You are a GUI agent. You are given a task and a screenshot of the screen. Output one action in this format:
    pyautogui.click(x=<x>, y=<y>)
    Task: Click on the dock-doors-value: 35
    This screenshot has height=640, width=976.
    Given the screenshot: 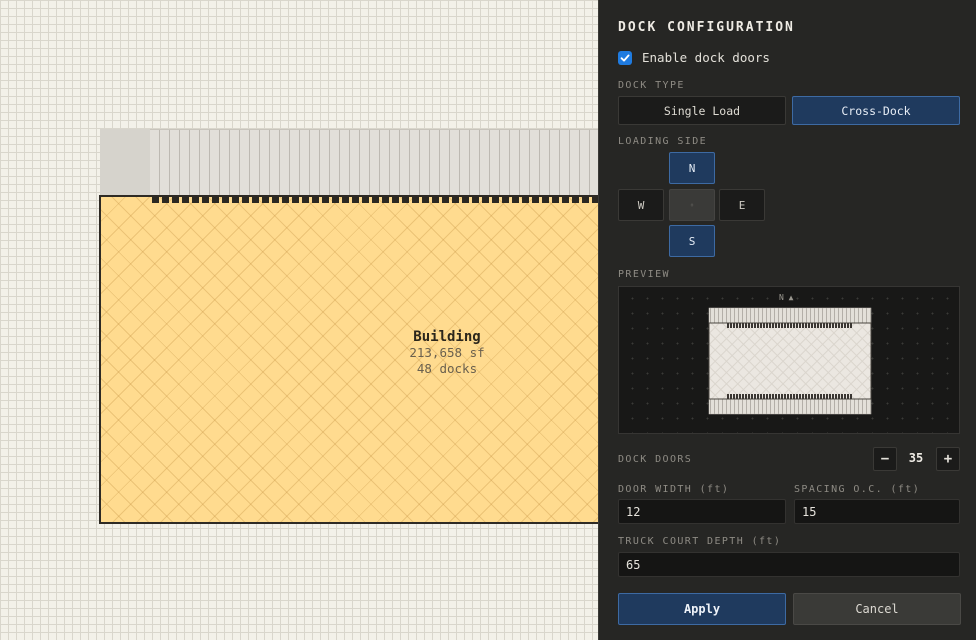 What is the action you would take?
    pyautogui.click(x=916, y=458)
    